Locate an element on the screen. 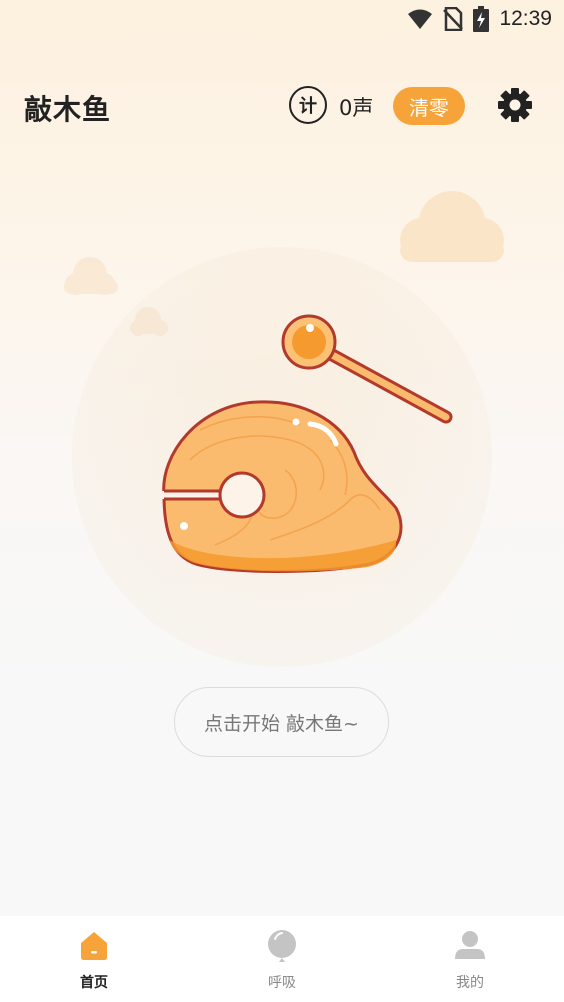 The image size is (564, 1002). no-sim-icon is located at coordinates (453, 19).